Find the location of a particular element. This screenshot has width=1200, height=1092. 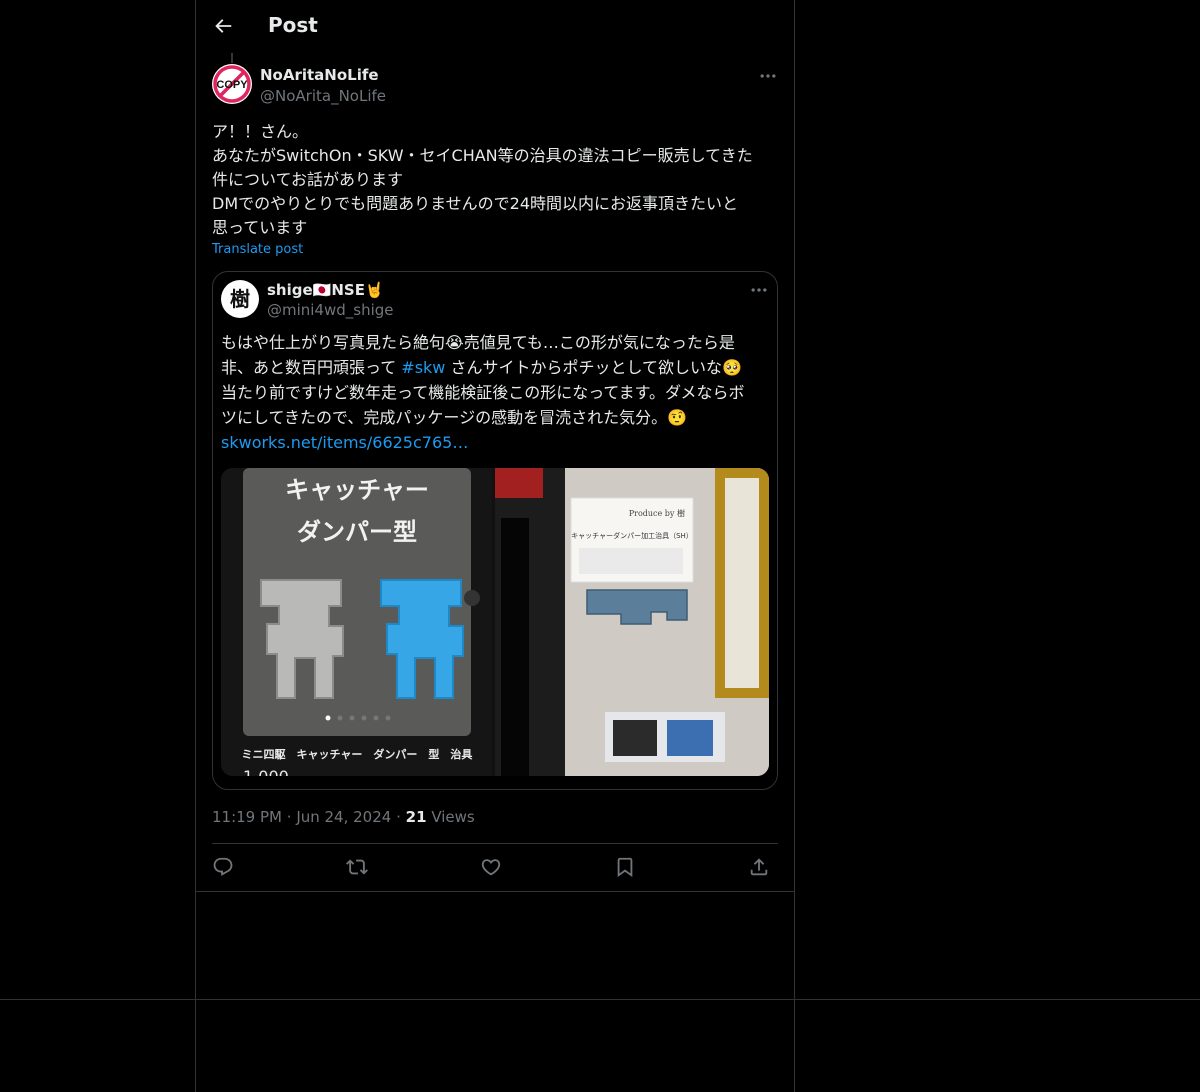

post-text-line: 件についてお話があります is located at coordinates (308, 179).